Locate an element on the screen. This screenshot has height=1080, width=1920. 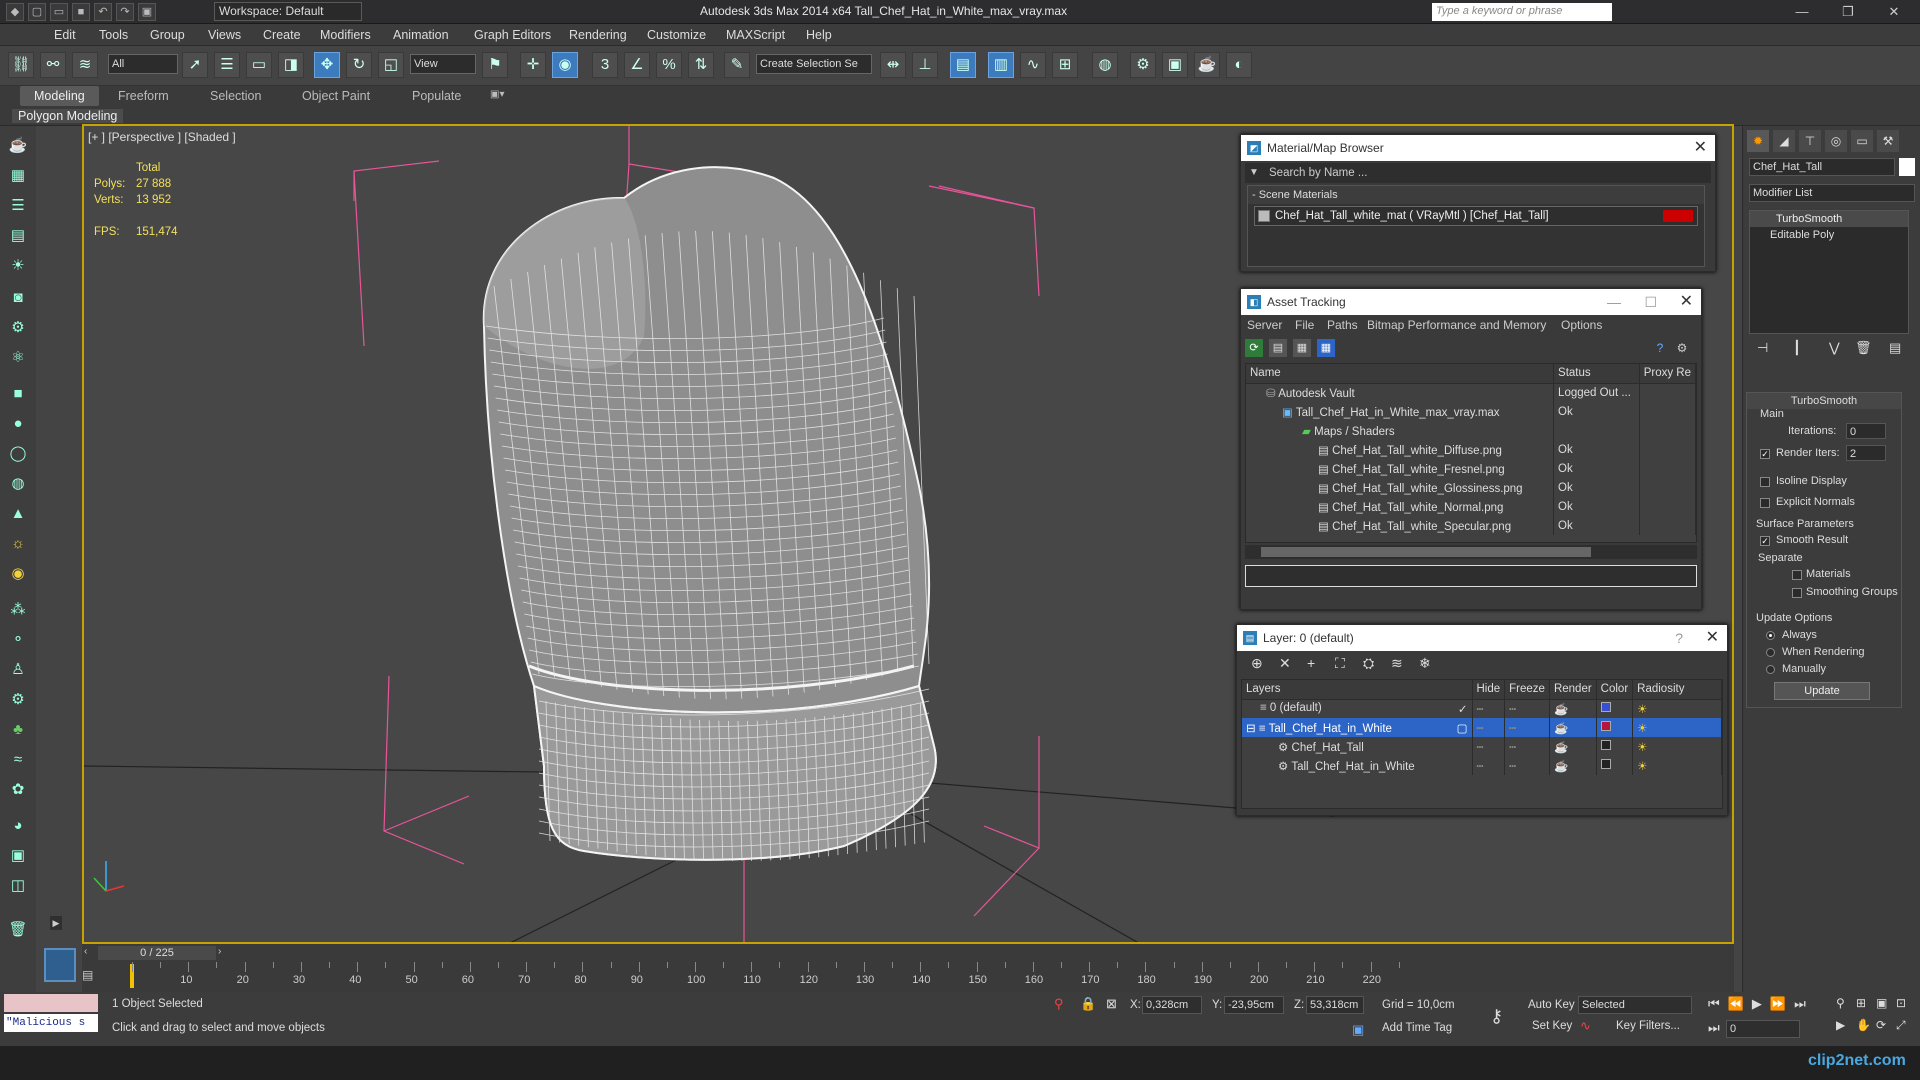
y-coordinate-field: -23,95cm is located at coordinates (1254, 1005).